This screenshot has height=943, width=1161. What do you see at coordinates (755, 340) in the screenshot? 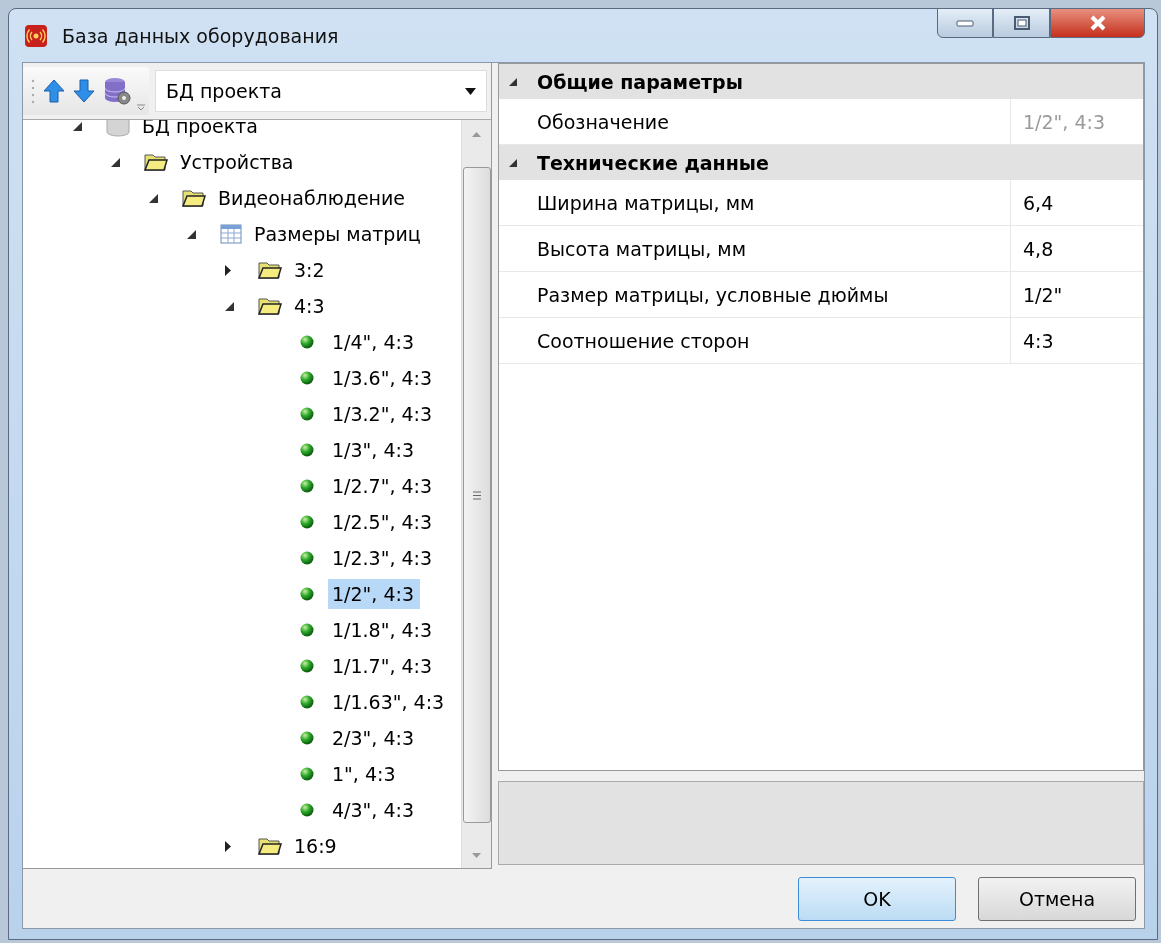
I see `property-name: Соотношение сторон` at bounding box center [755, 340].